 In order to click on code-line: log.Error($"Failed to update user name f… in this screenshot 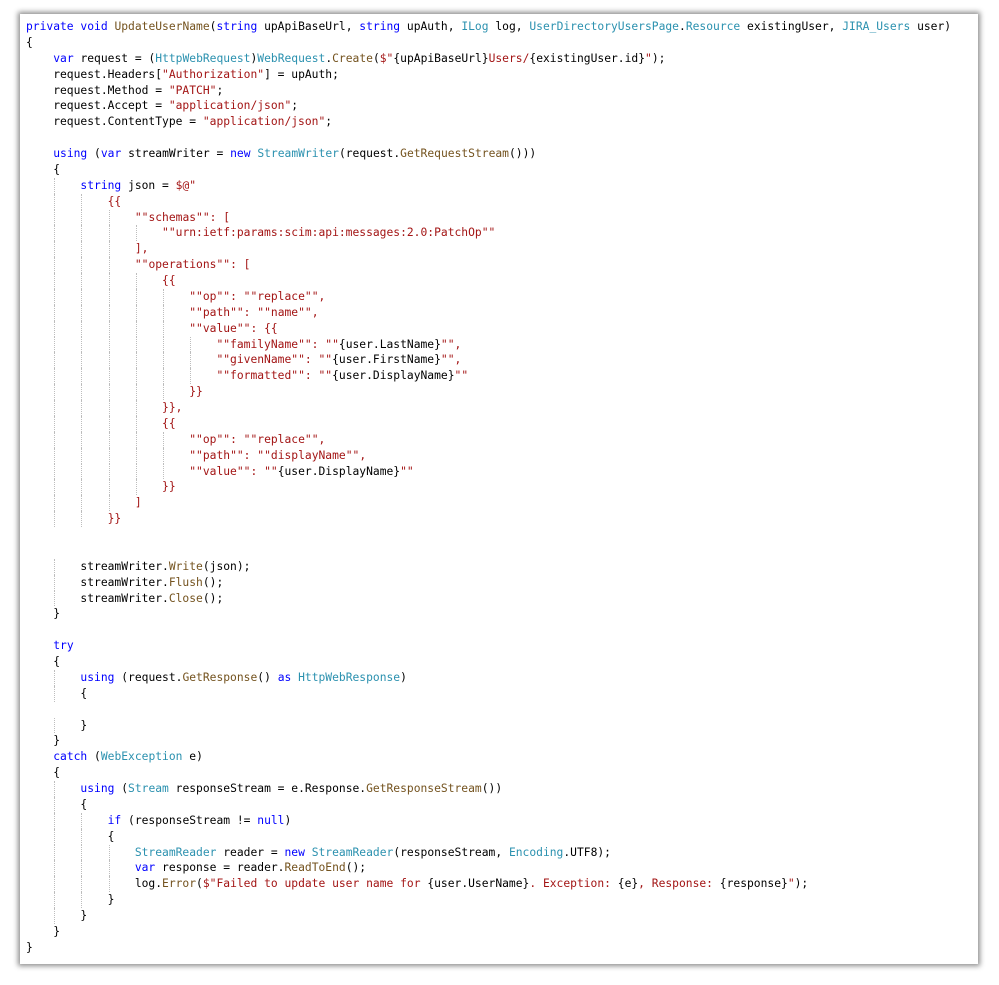, I will do `click(488, 884)`.